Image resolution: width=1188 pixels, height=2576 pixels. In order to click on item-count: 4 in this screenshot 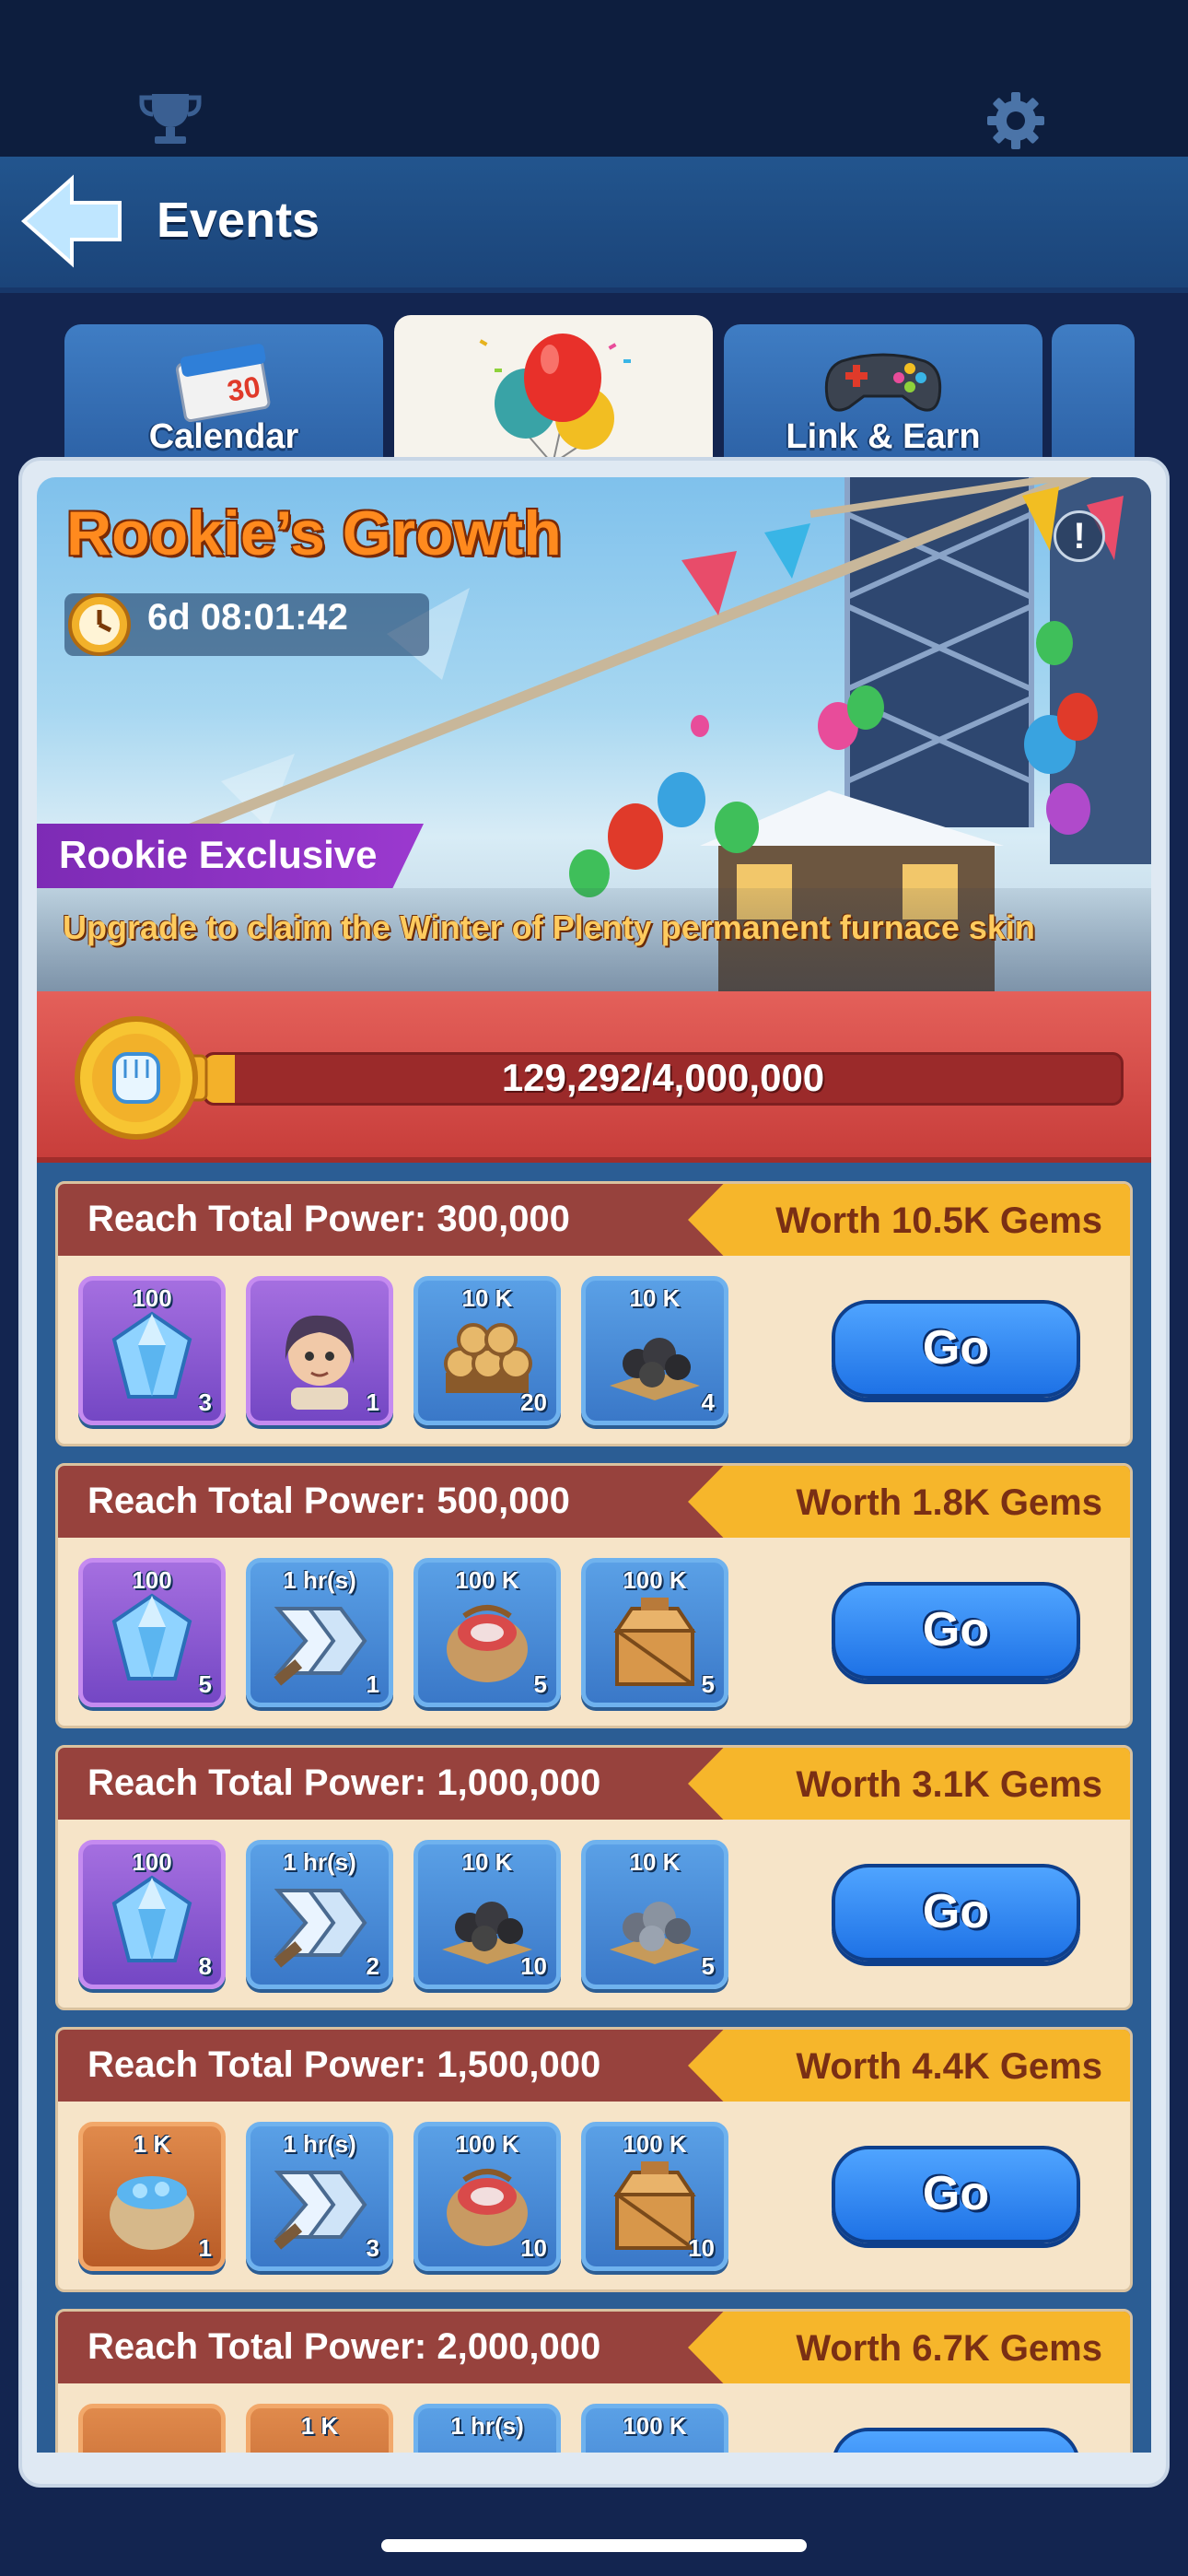, I will do `click(708, 1402)`.